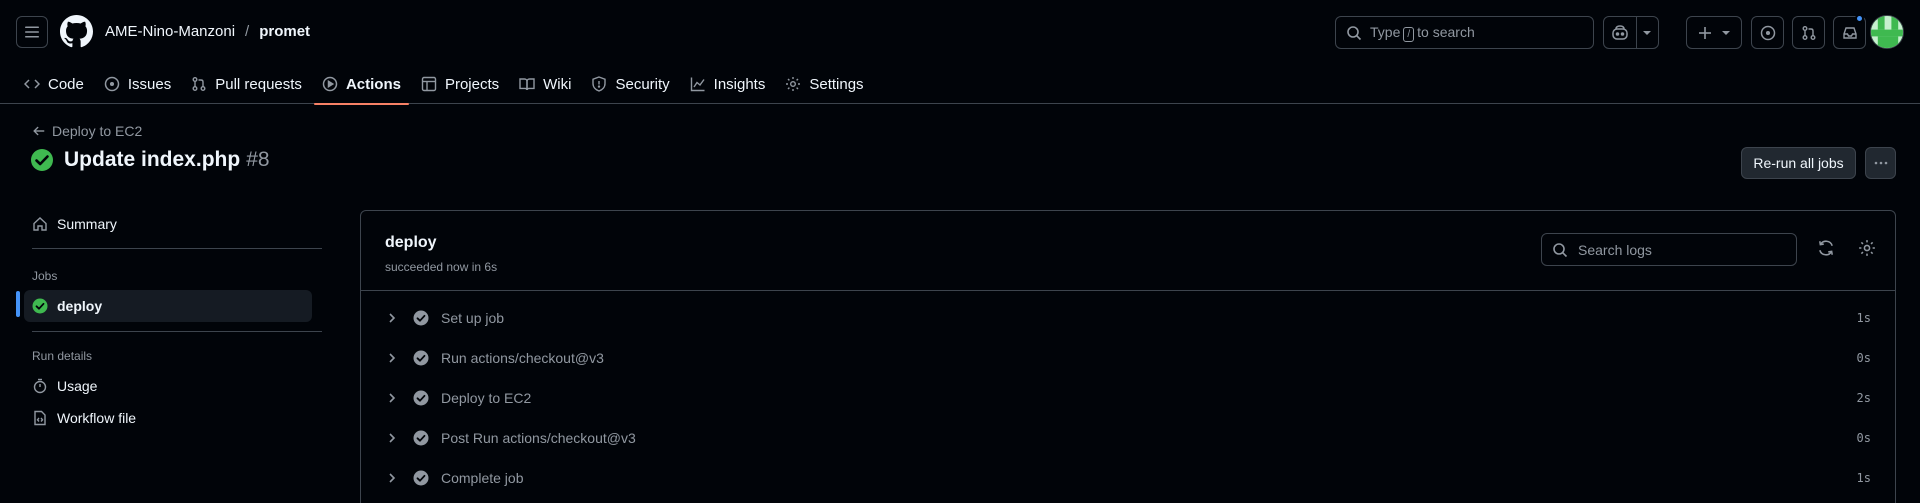 This screenshot has height=503, width=1920. Describe the element at coordinates (168, 306) in the screenshot. I see `sidebar-item-deploy: deploy` at that location.